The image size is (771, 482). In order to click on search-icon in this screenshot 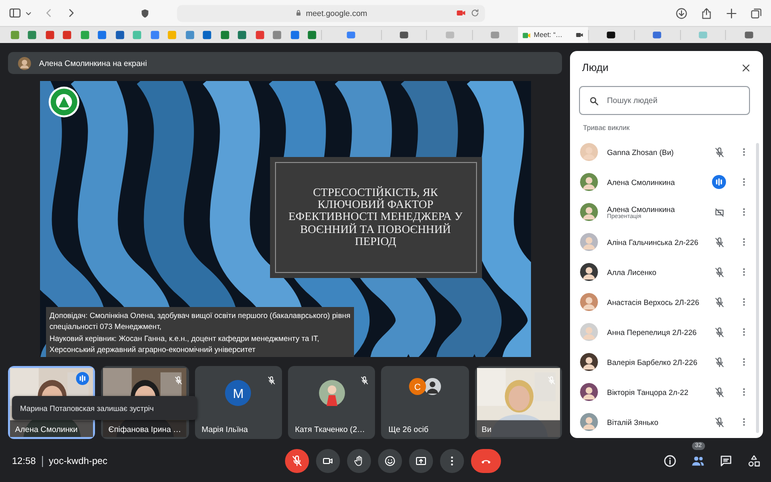, I will do `click(594, 101)`.